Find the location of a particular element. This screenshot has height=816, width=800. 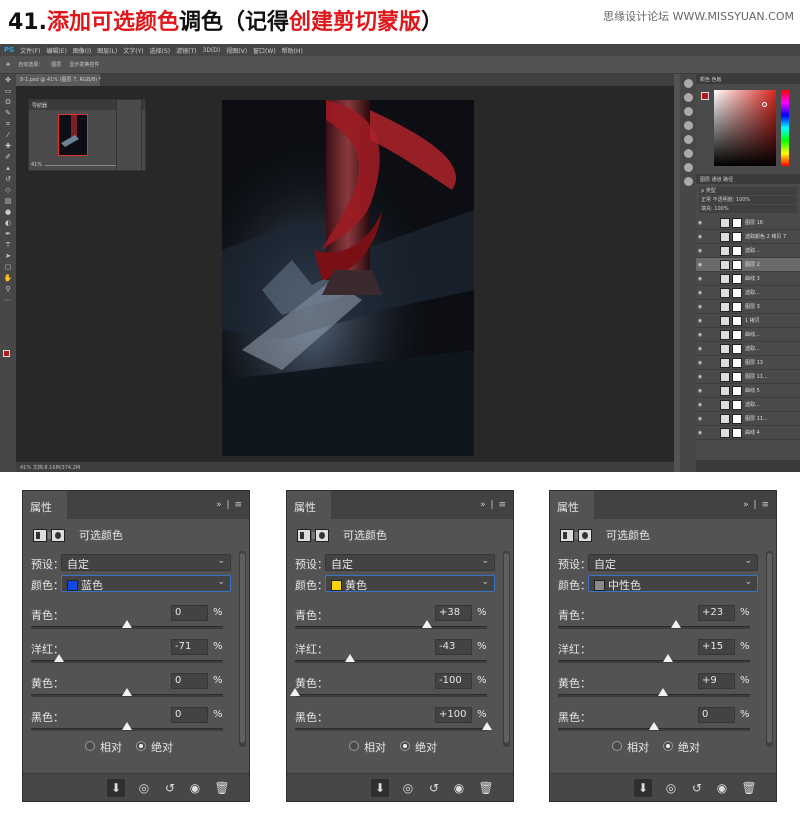

document-tab: 8-1.psd @ 41% (图层 7, RGB/8) * is located at coordinates (58, 80).